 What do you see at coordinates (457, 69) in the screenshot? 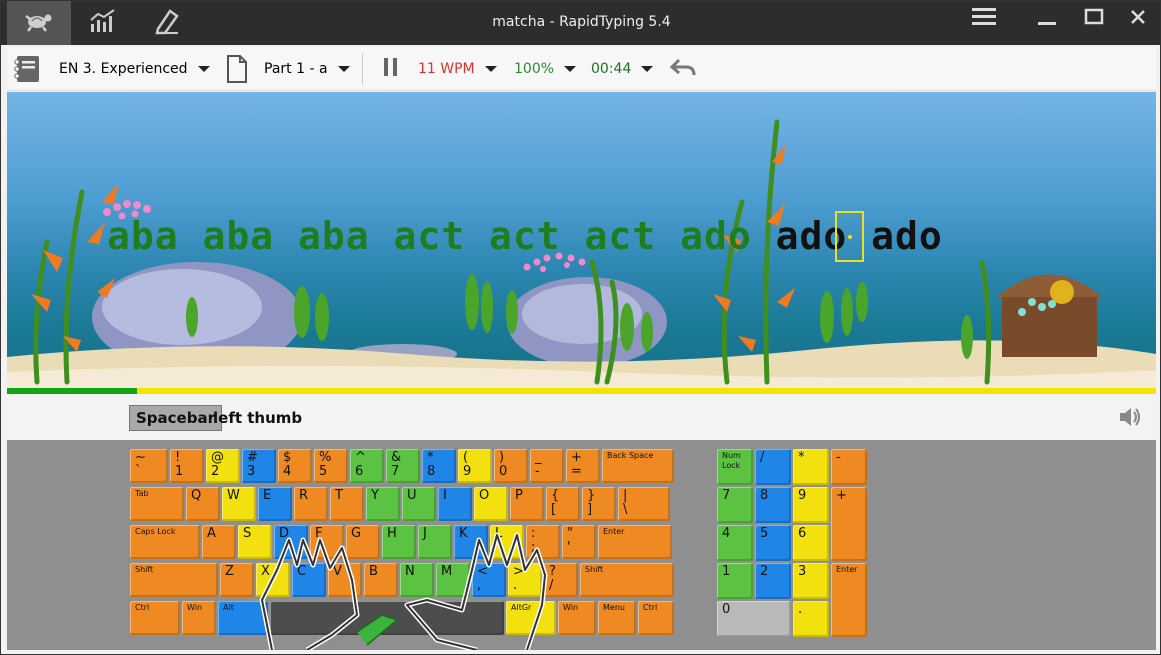
I see `speed-select: 11 WPM` at bounding box center [457, 69].